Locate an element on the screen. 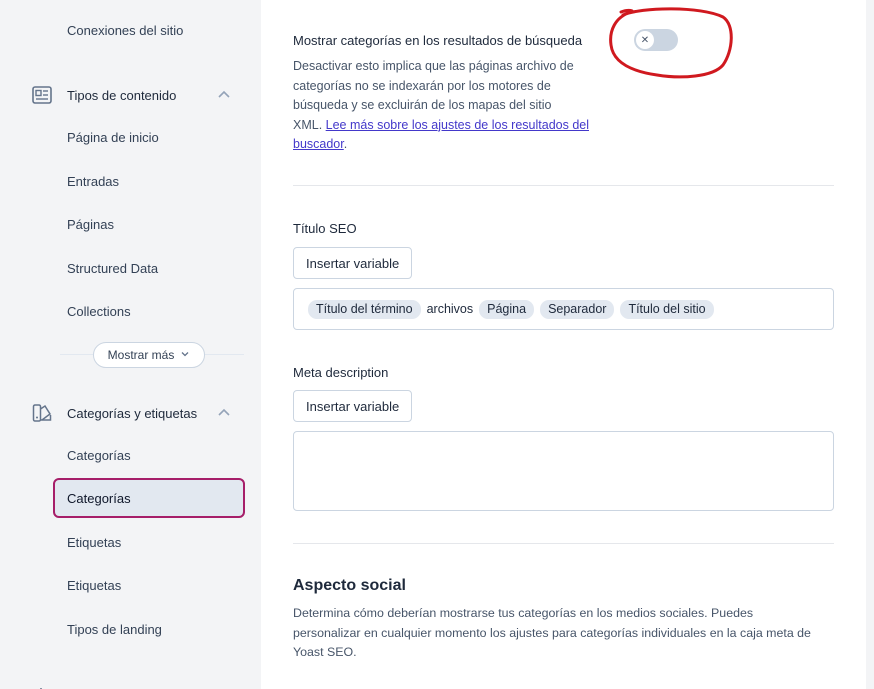 This screenshot has width=874, height=689. tag-shapes-icon is located at coordinates (42, 413).